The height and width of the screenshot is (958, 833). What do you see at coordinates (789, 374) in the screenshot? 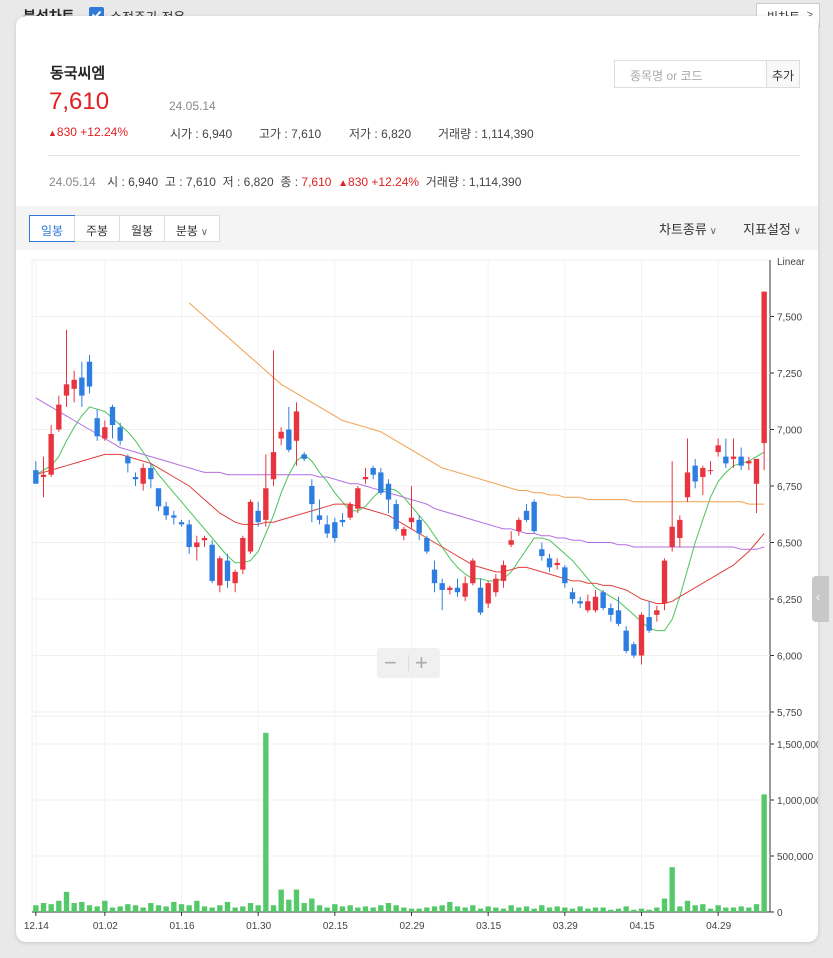
I see `price-tick-label: 7,250` at bounding box center [789, 374].